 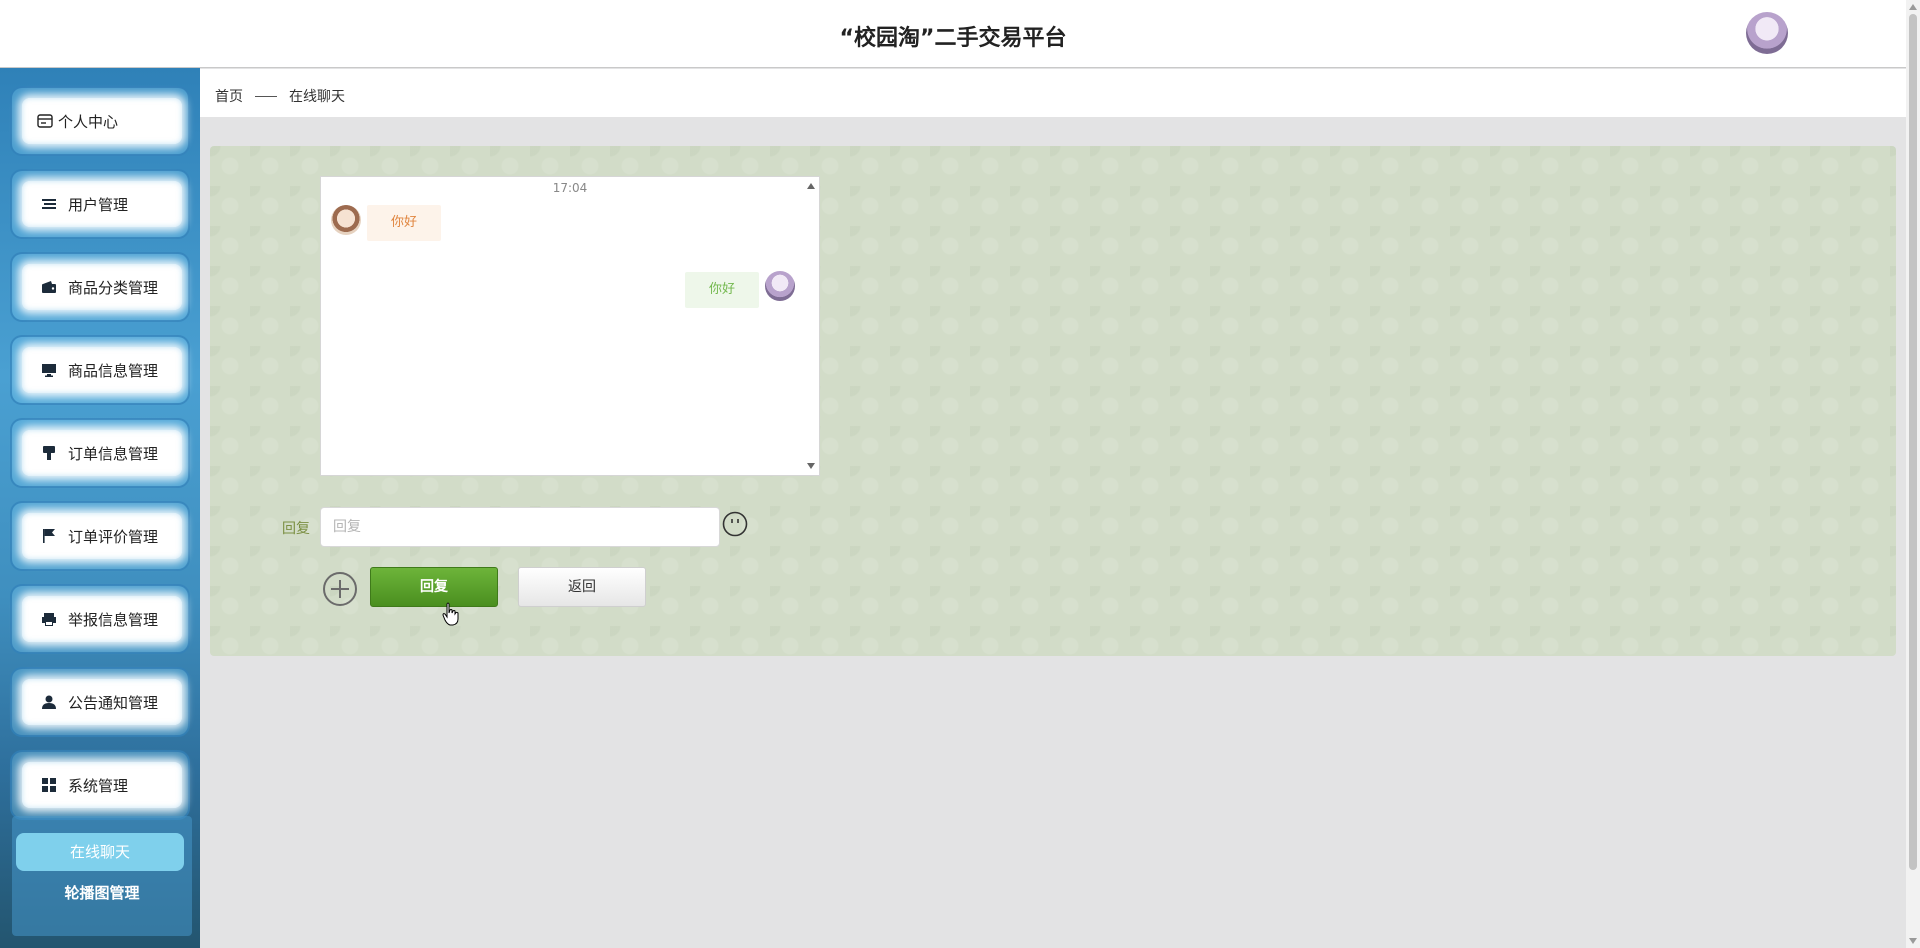 What do you see at coordinates (113, 619) in the screenshot?
I see `sidebar-item-label: 举报信息管理` at bounding box center [113, 619].